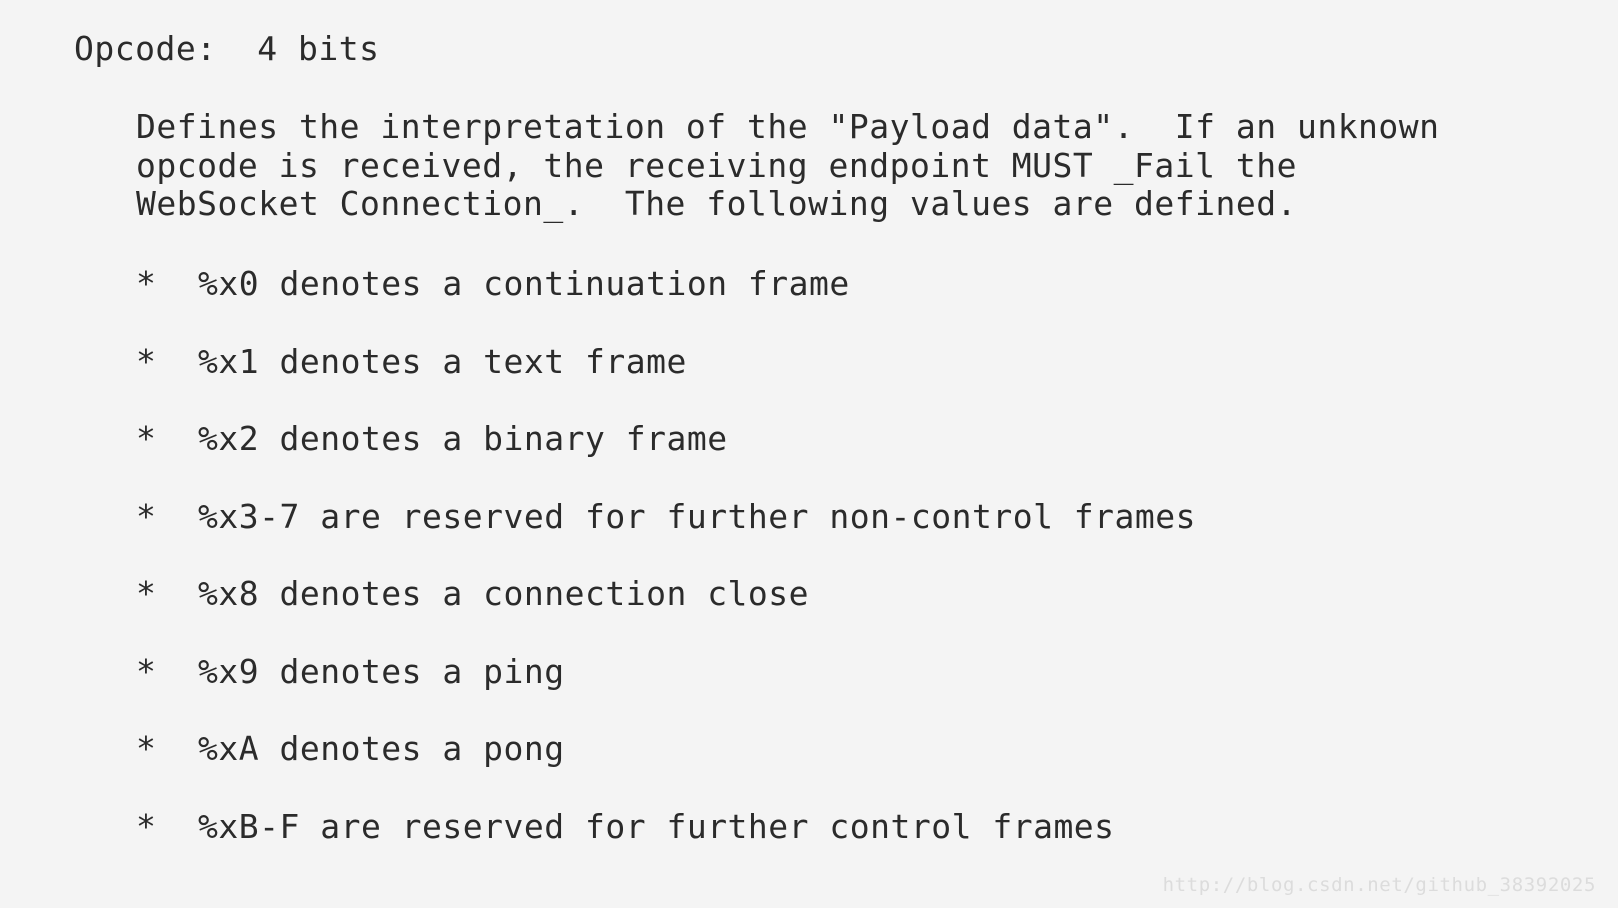  What do you see at coordinates (666, 768) in the screenshot?
I see `list-item: * %xA denotes a pong` at bounding box center [666, 768].